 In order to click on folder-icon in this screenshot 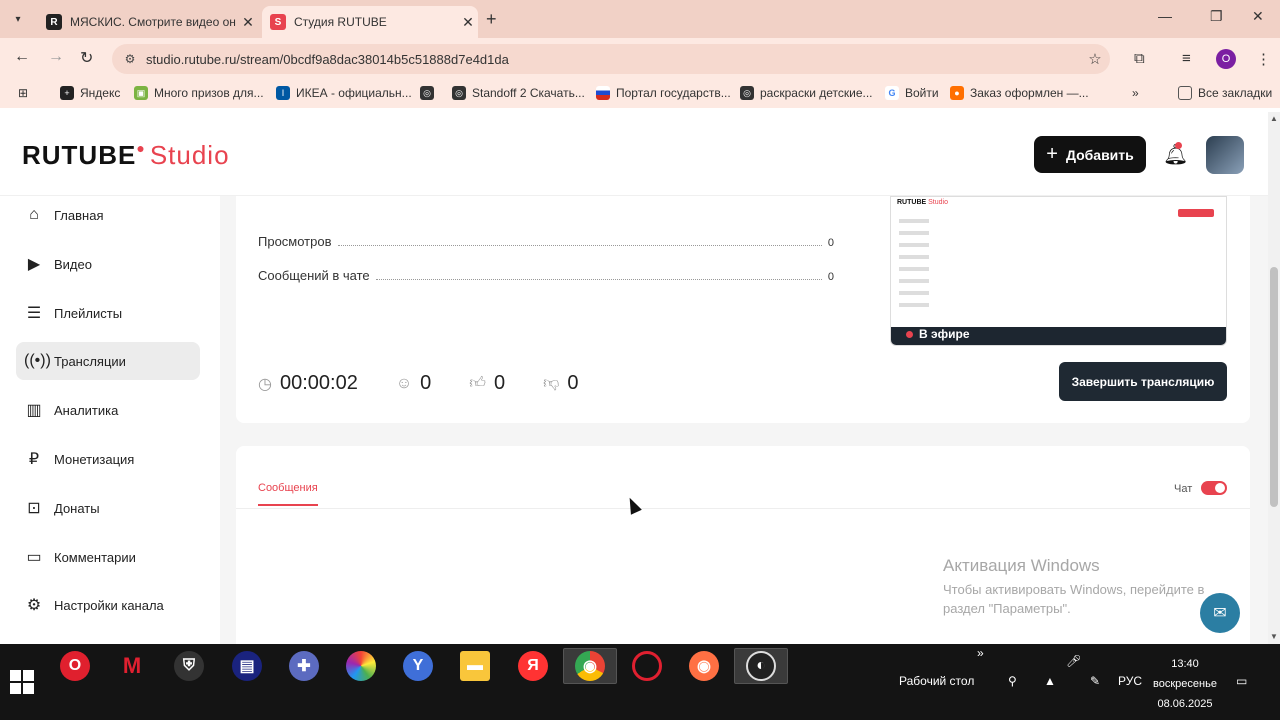, I will do `click(1185, 93)`.